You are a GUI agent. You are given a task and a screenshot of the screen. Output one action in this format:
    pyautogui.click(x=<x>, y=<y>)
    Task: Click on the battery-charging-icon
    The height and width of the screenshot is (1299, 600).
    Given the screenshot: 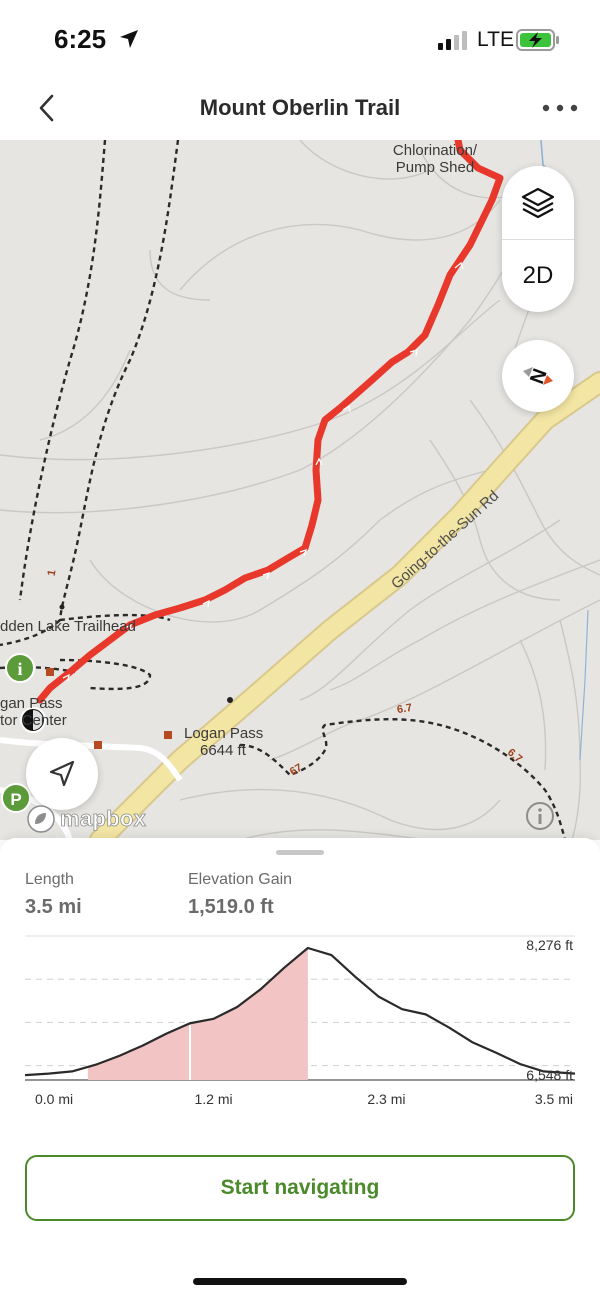 What is the action you would take?
    pyautogui.click(x=537, y=40)
    